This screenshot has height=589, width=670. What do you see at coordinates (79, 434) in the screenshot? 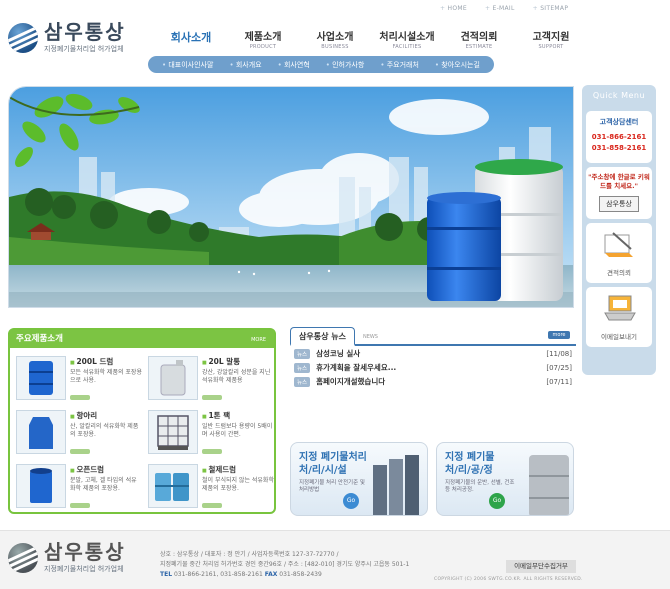
I see `product-item: 항아리산, 알칼리의 석유화학 제품의 포장용.` at bounding box center [79, 434].